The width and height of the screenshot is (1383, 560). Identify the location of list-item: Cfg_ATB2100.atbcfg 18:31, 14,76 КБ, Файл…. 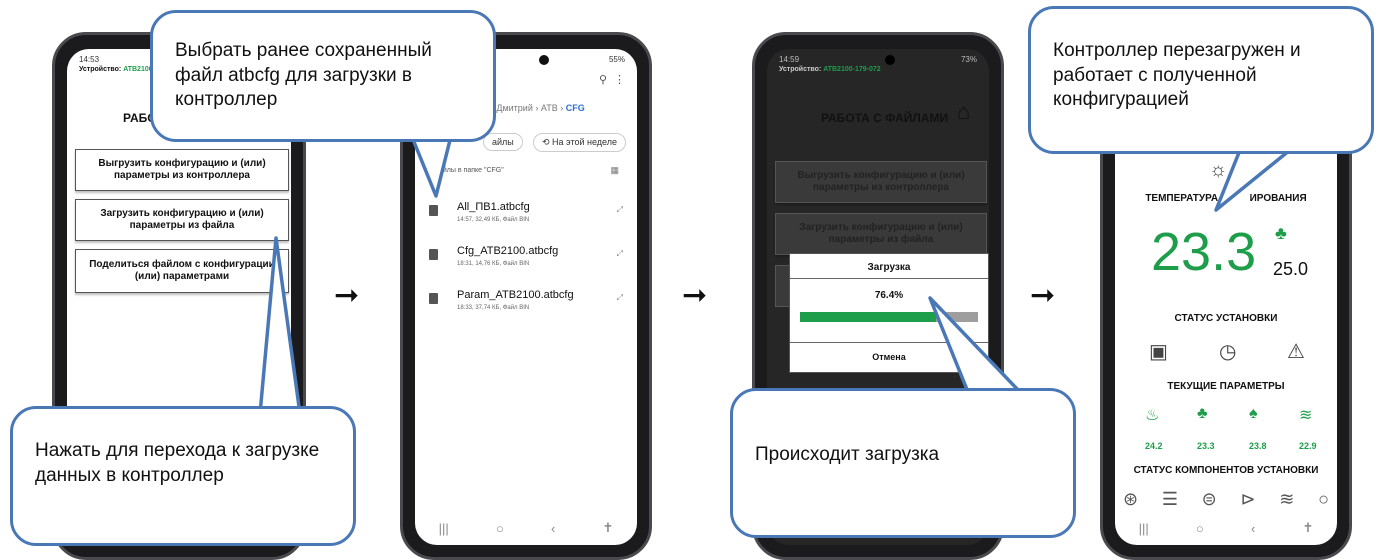
(528, 263).